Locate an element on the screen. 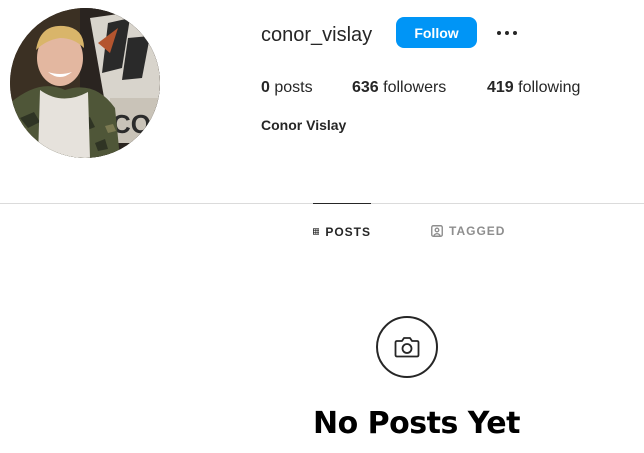 Image resolution: width=644 pixels, height=453 pixels. tagged-icon is located at coordinates (437, 230).